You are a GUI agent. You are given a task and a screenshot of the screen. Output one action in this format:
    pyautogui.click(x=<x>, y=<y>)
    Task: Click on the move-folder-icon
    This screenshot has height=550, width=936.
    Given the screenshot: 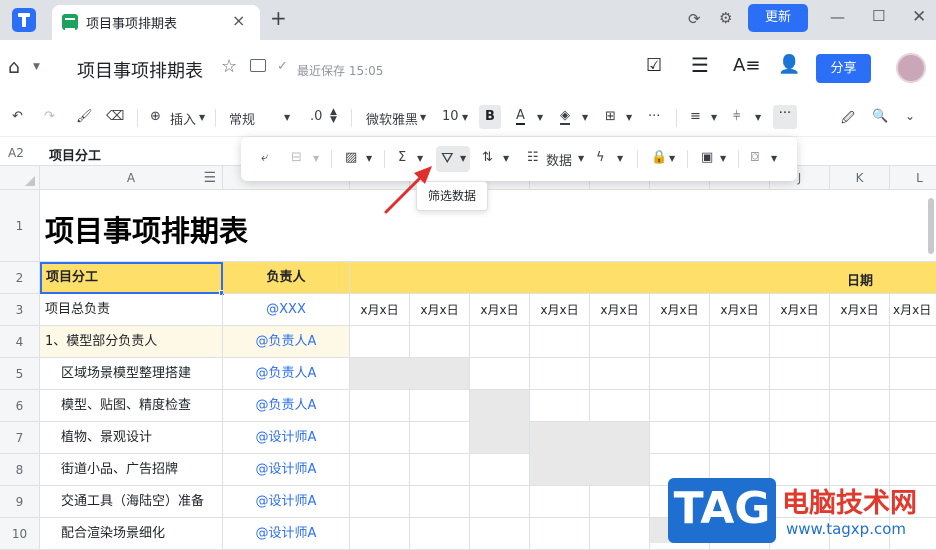 What is the action you would take?
    pyautogui.click(x=258, y=65)
    